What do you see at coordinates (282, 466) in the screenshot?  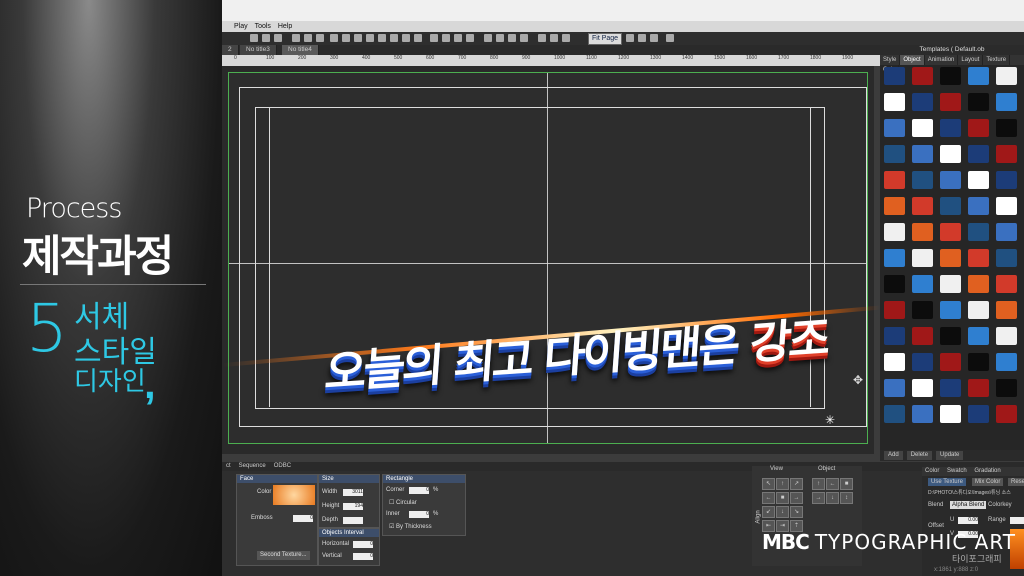 I see `tab-odbc: ODBC` at bounding box center [282, 466].